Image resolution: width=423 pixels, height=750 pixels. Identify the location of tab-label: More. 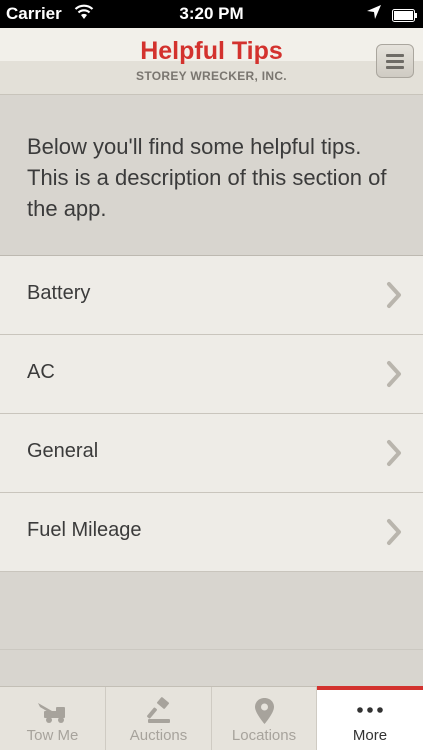
(370, 735).